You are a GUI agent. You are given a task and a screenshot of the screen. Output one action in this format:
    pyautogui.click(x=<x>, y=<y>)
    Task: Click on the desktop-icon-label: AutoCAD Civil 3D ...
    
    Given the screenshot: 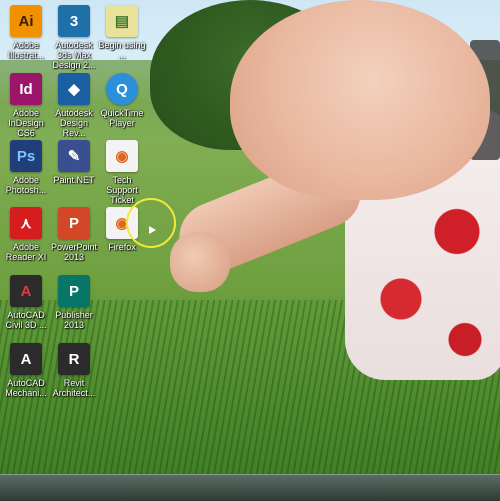 What is the action you would take?
    pyautogui.click(x=26, y=320)
    